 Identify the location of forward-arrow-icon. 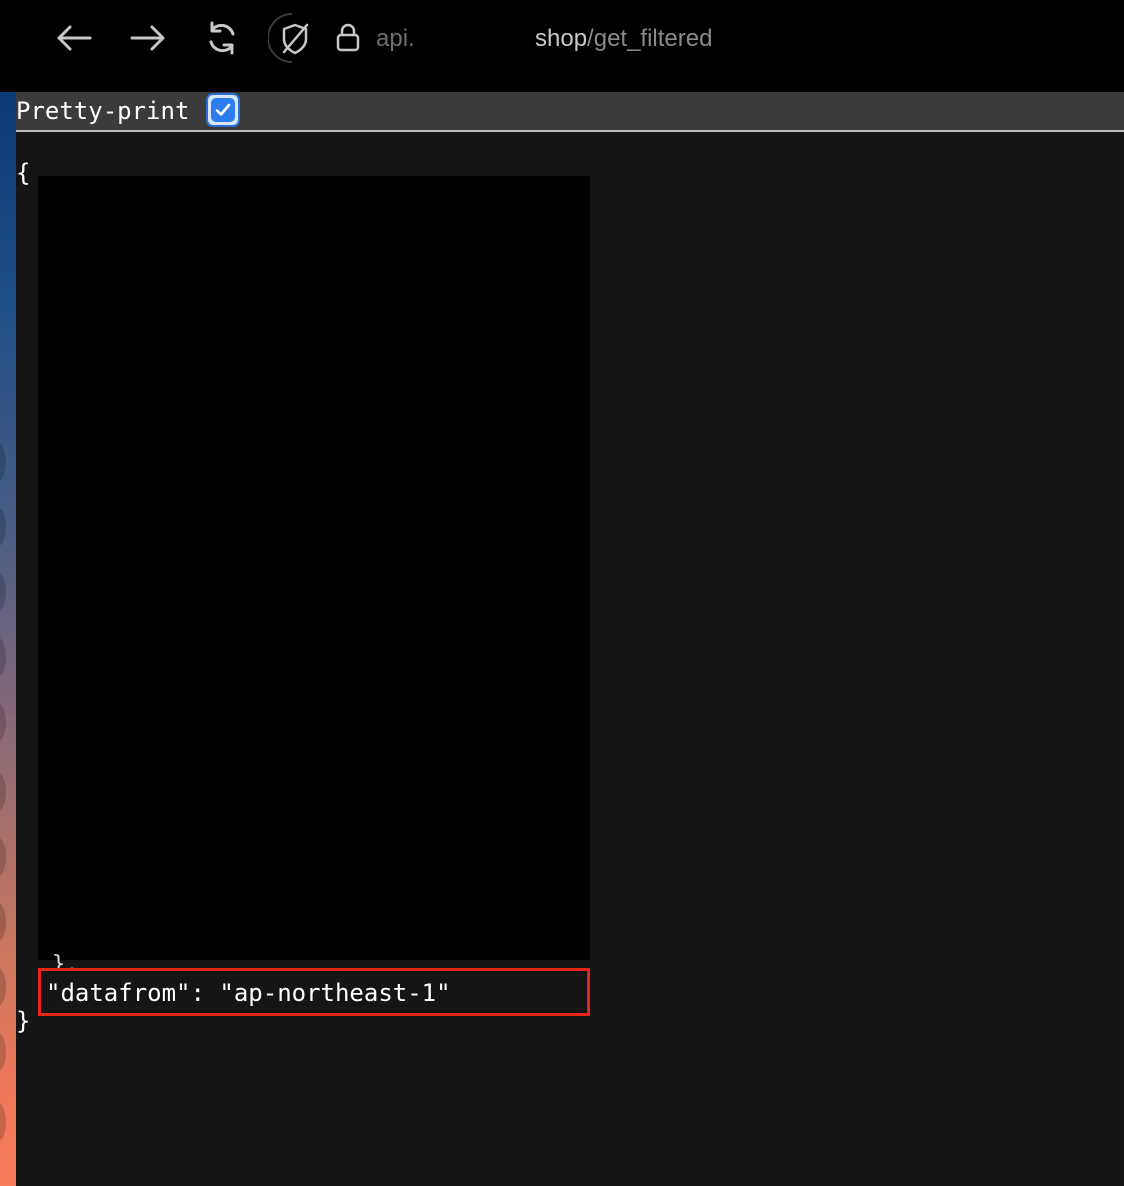
(148, 38).